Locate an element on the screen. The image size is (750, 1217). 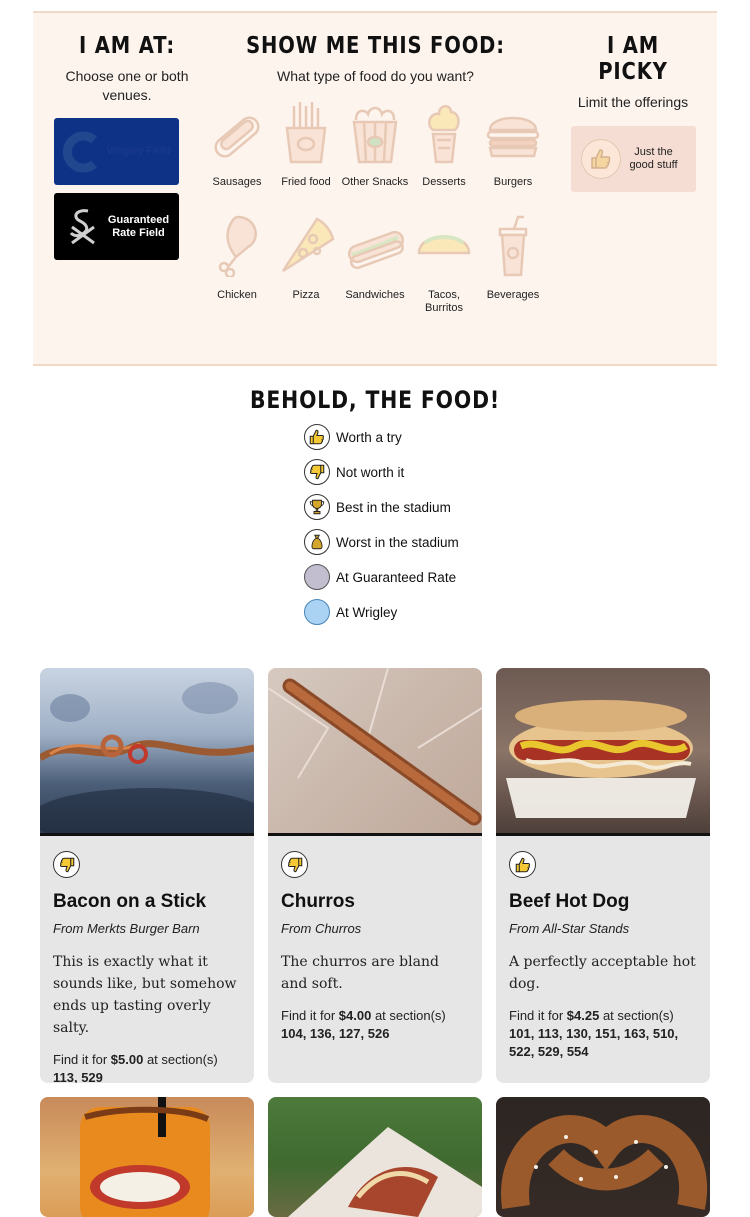
price-value: $5.00 is located at coordinates (127, 1059).